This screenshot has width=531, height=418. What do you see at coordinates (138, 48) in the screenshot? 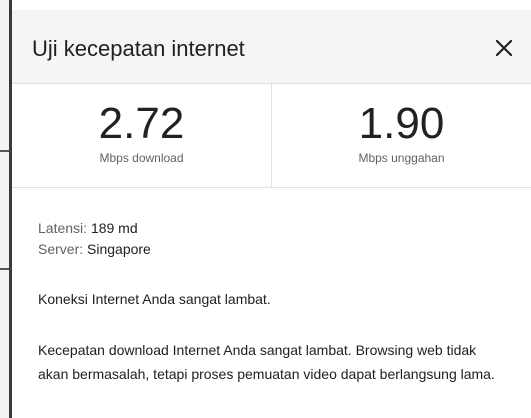
I see `dialog-title: Uji kecepatan internet` at bounding box center [138, 48].